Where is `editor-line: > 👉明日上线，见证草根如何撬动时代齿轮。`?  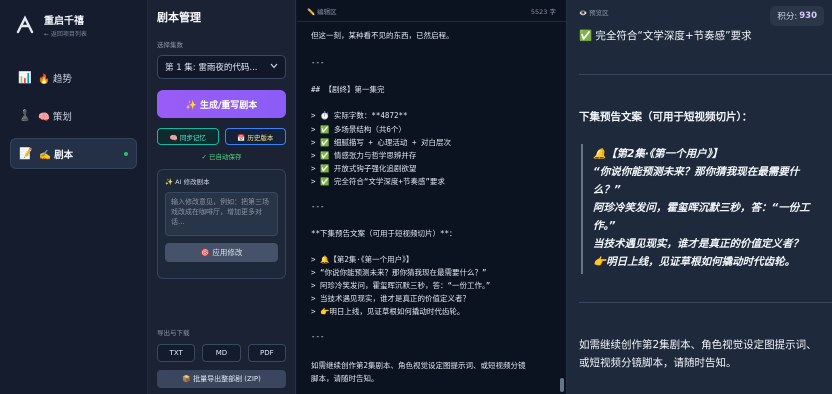
editor-line: > 👉明日上线，见证草根如何撬动时代齿轮。 is located at coordinates (388, 311).